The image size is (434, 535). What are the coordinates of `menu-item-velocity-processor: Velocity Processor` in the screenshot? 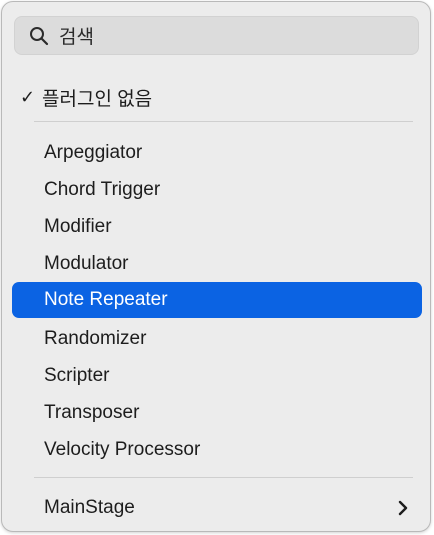 It's located at (217, 450).